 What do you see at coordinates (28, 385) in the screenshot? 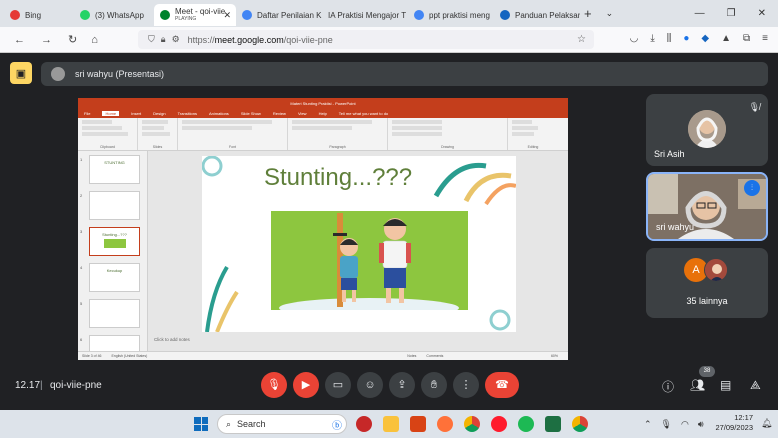
I see `meeting-time: 12.17` at bounding box center [28, 385].